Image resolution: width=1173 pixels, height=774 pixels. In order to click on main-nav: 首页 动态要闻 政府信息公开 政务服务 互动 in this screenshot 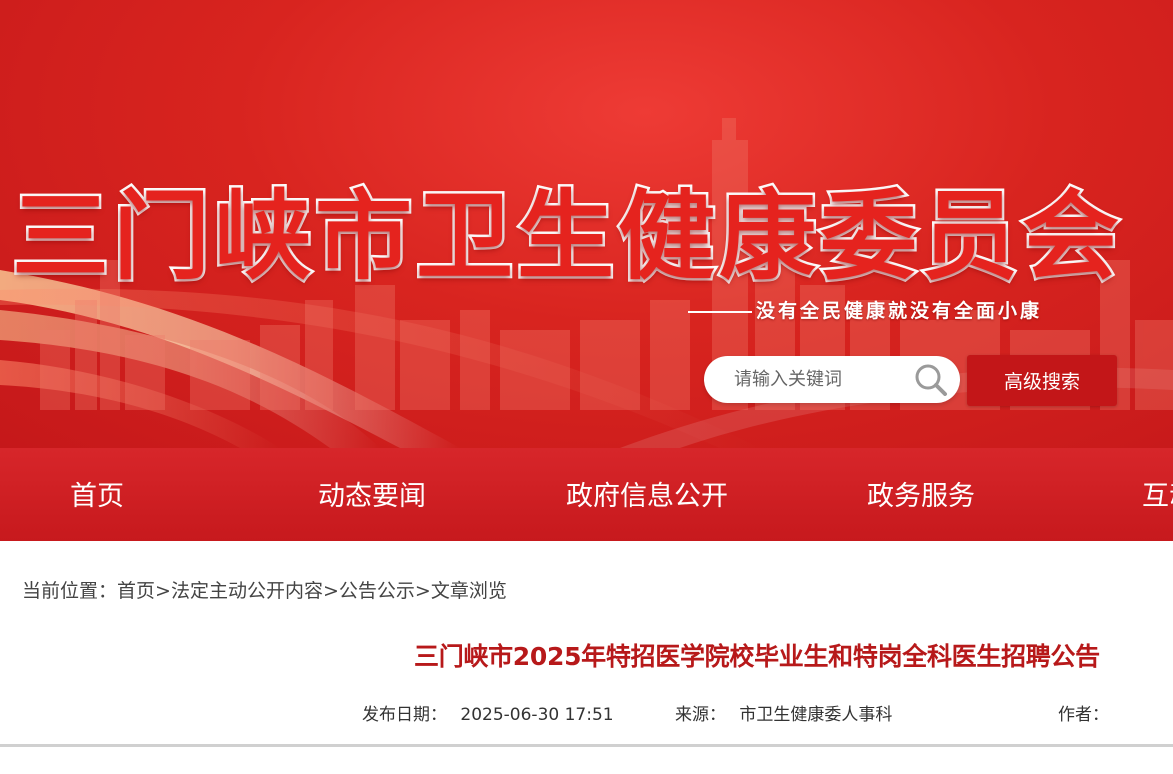, I will do `click(586, 494)`.